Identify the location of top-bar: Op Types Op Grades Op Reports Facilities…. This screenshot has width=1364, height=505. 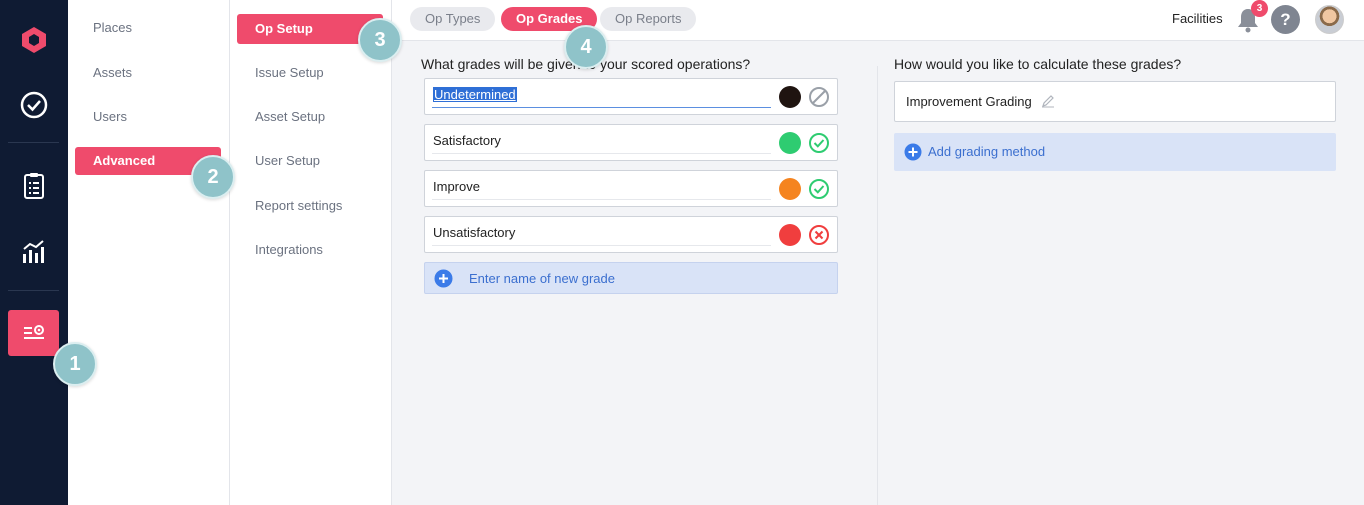
(878, 20).